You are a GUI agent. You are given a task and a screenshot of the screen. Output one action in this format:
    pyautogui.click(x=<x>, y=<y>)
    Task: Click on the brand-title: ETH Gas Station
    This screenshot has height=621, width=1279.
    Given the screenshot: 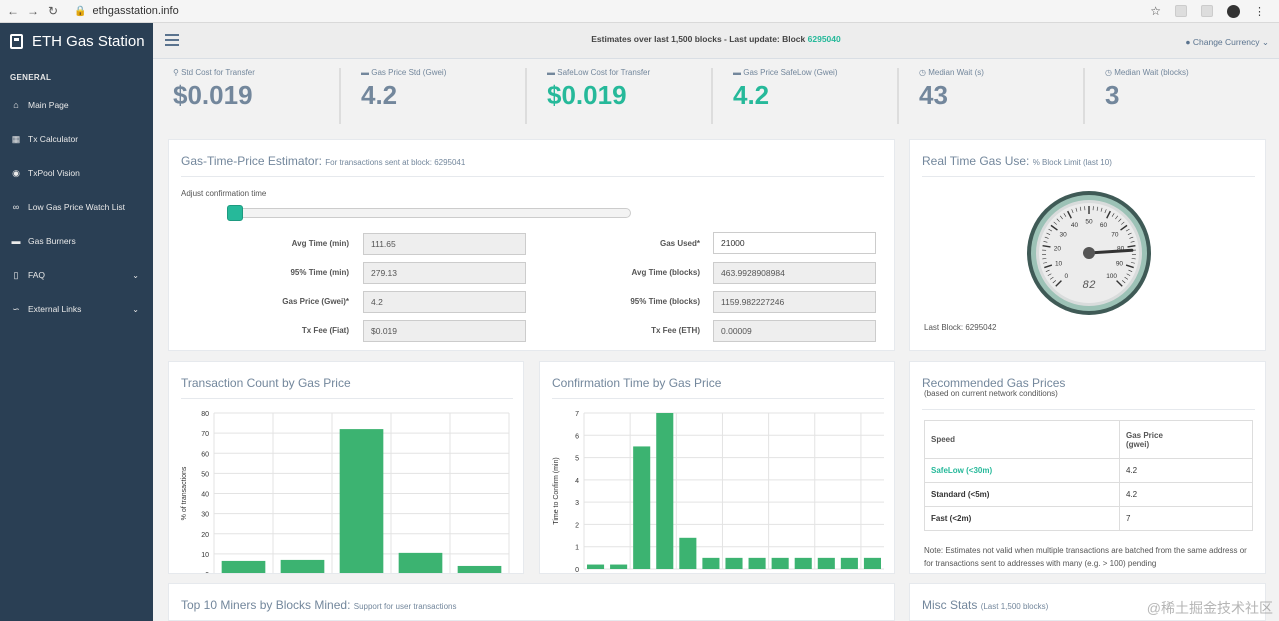 What is the action you would take?
    pyautogui.click(x=88, y=41)
    